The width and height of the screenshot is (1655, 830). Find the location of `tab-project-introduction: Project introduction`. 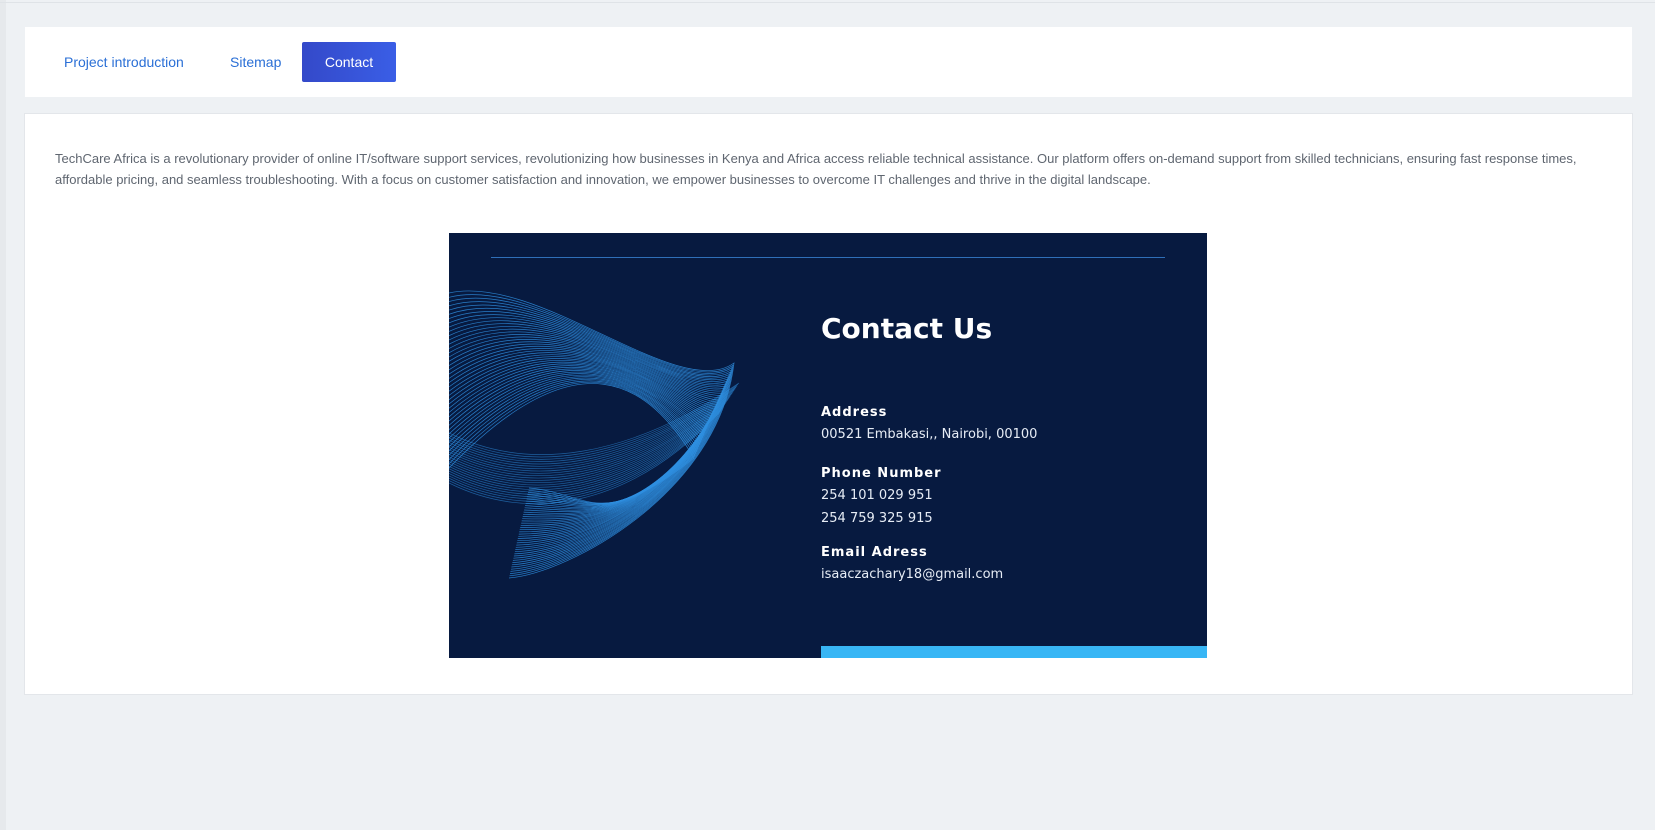

tab-project-introduction: Project introduction is located at coordinates (124, 62).